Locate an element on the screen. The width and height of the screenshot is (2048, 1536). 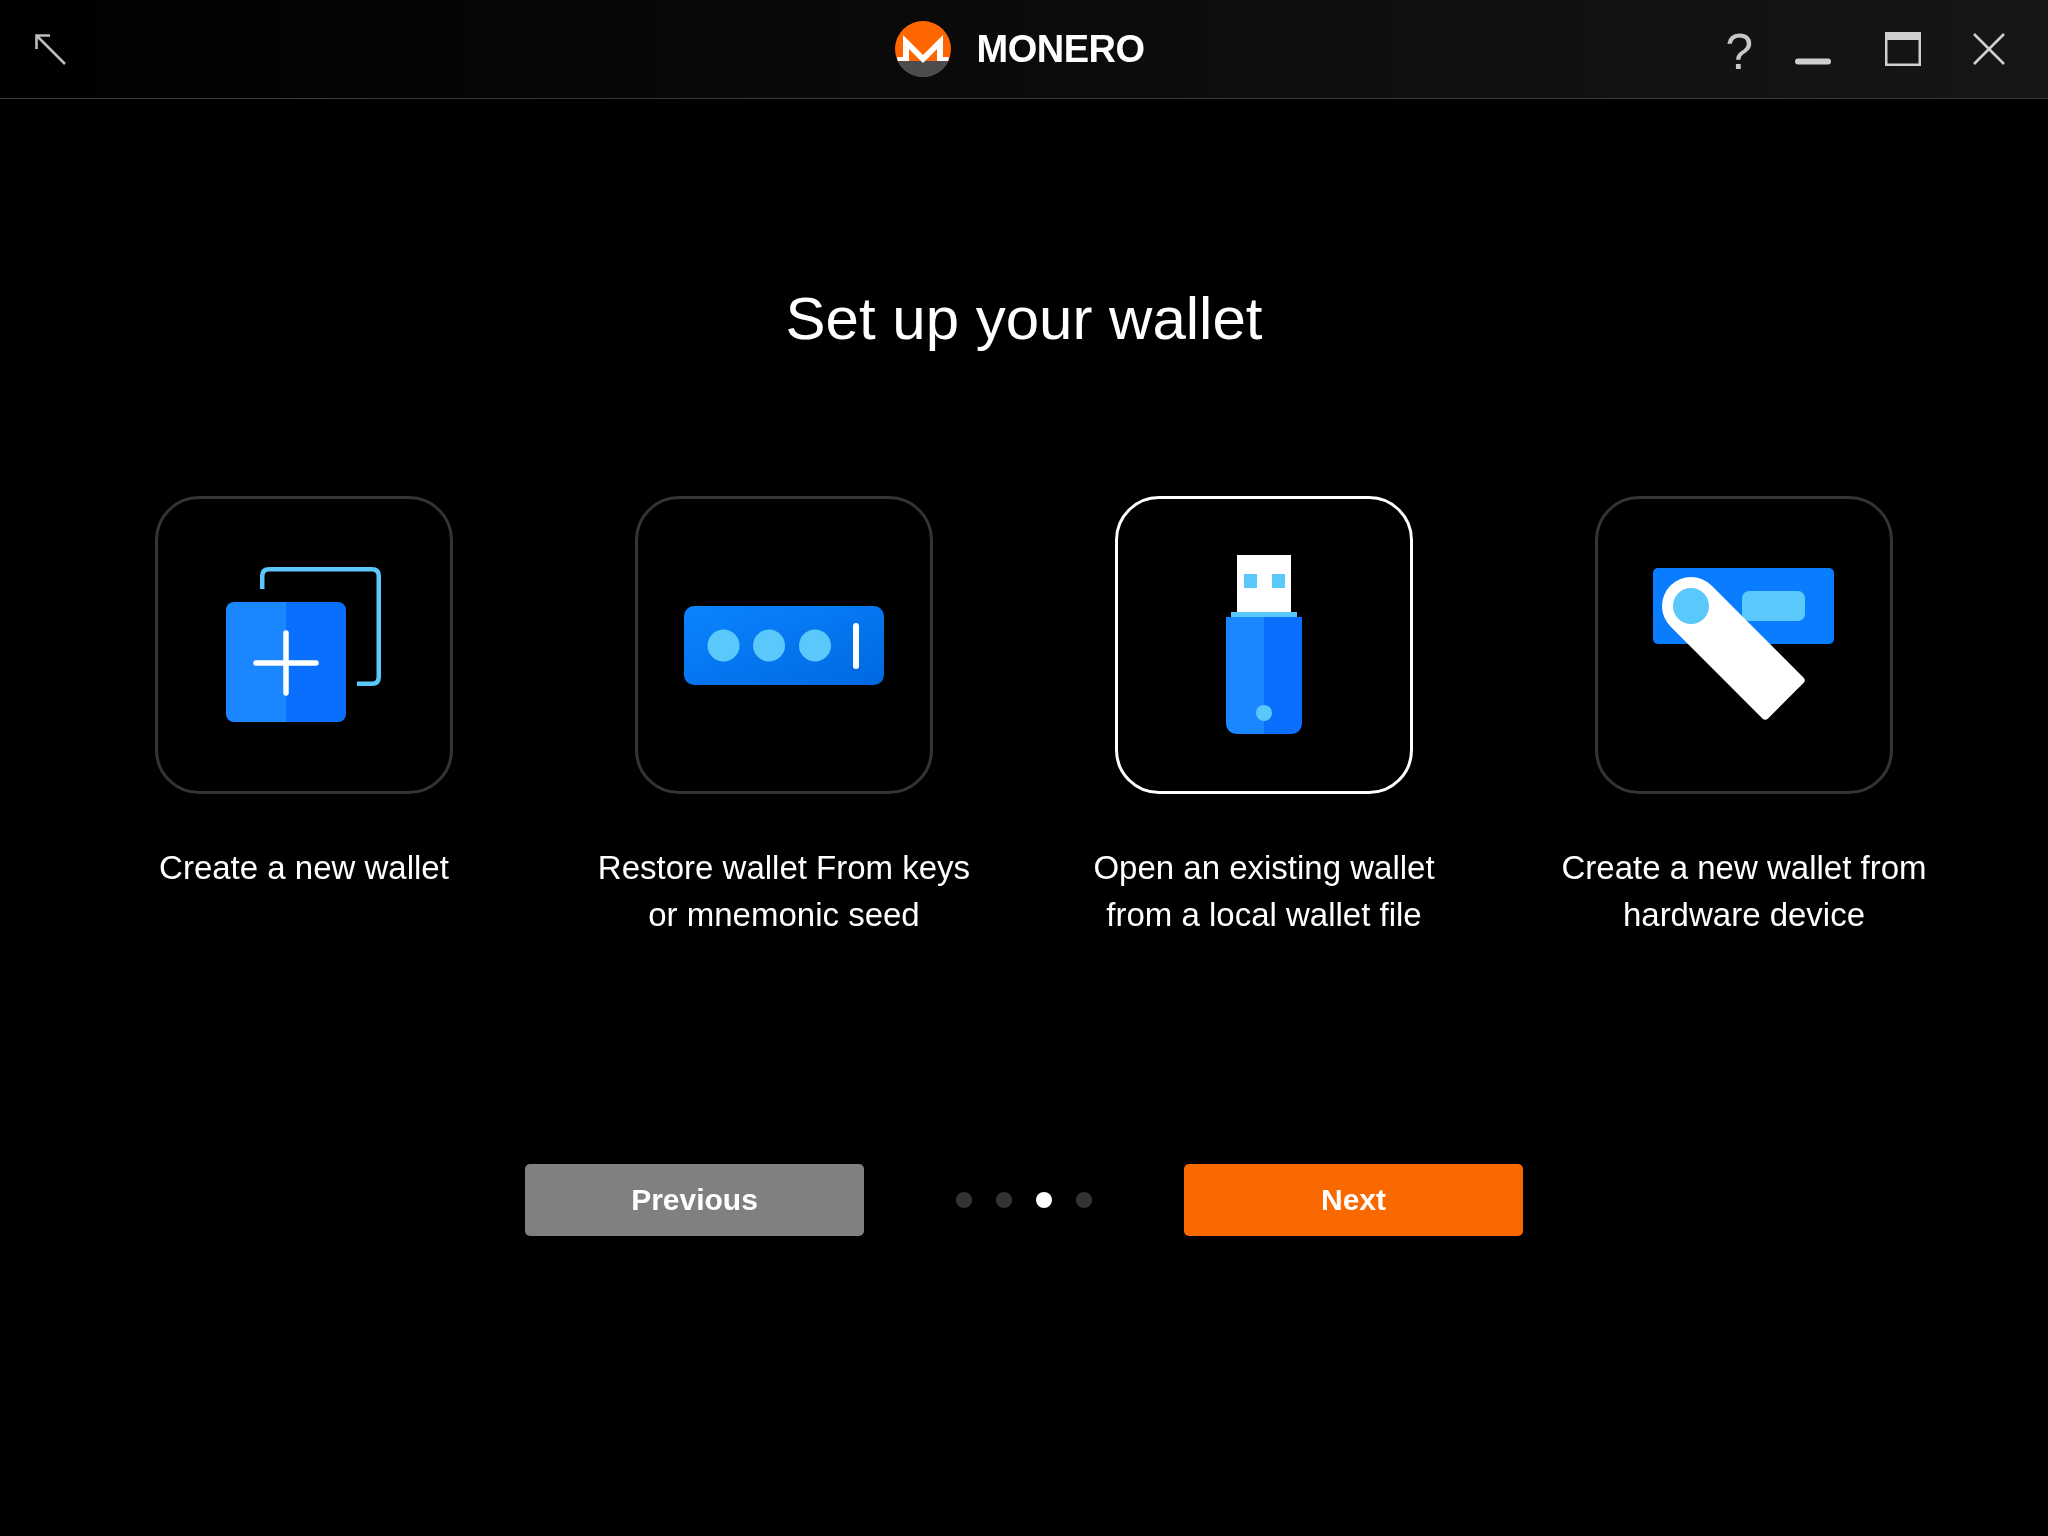
password-dots-icon is located at coordinates (784, 645).